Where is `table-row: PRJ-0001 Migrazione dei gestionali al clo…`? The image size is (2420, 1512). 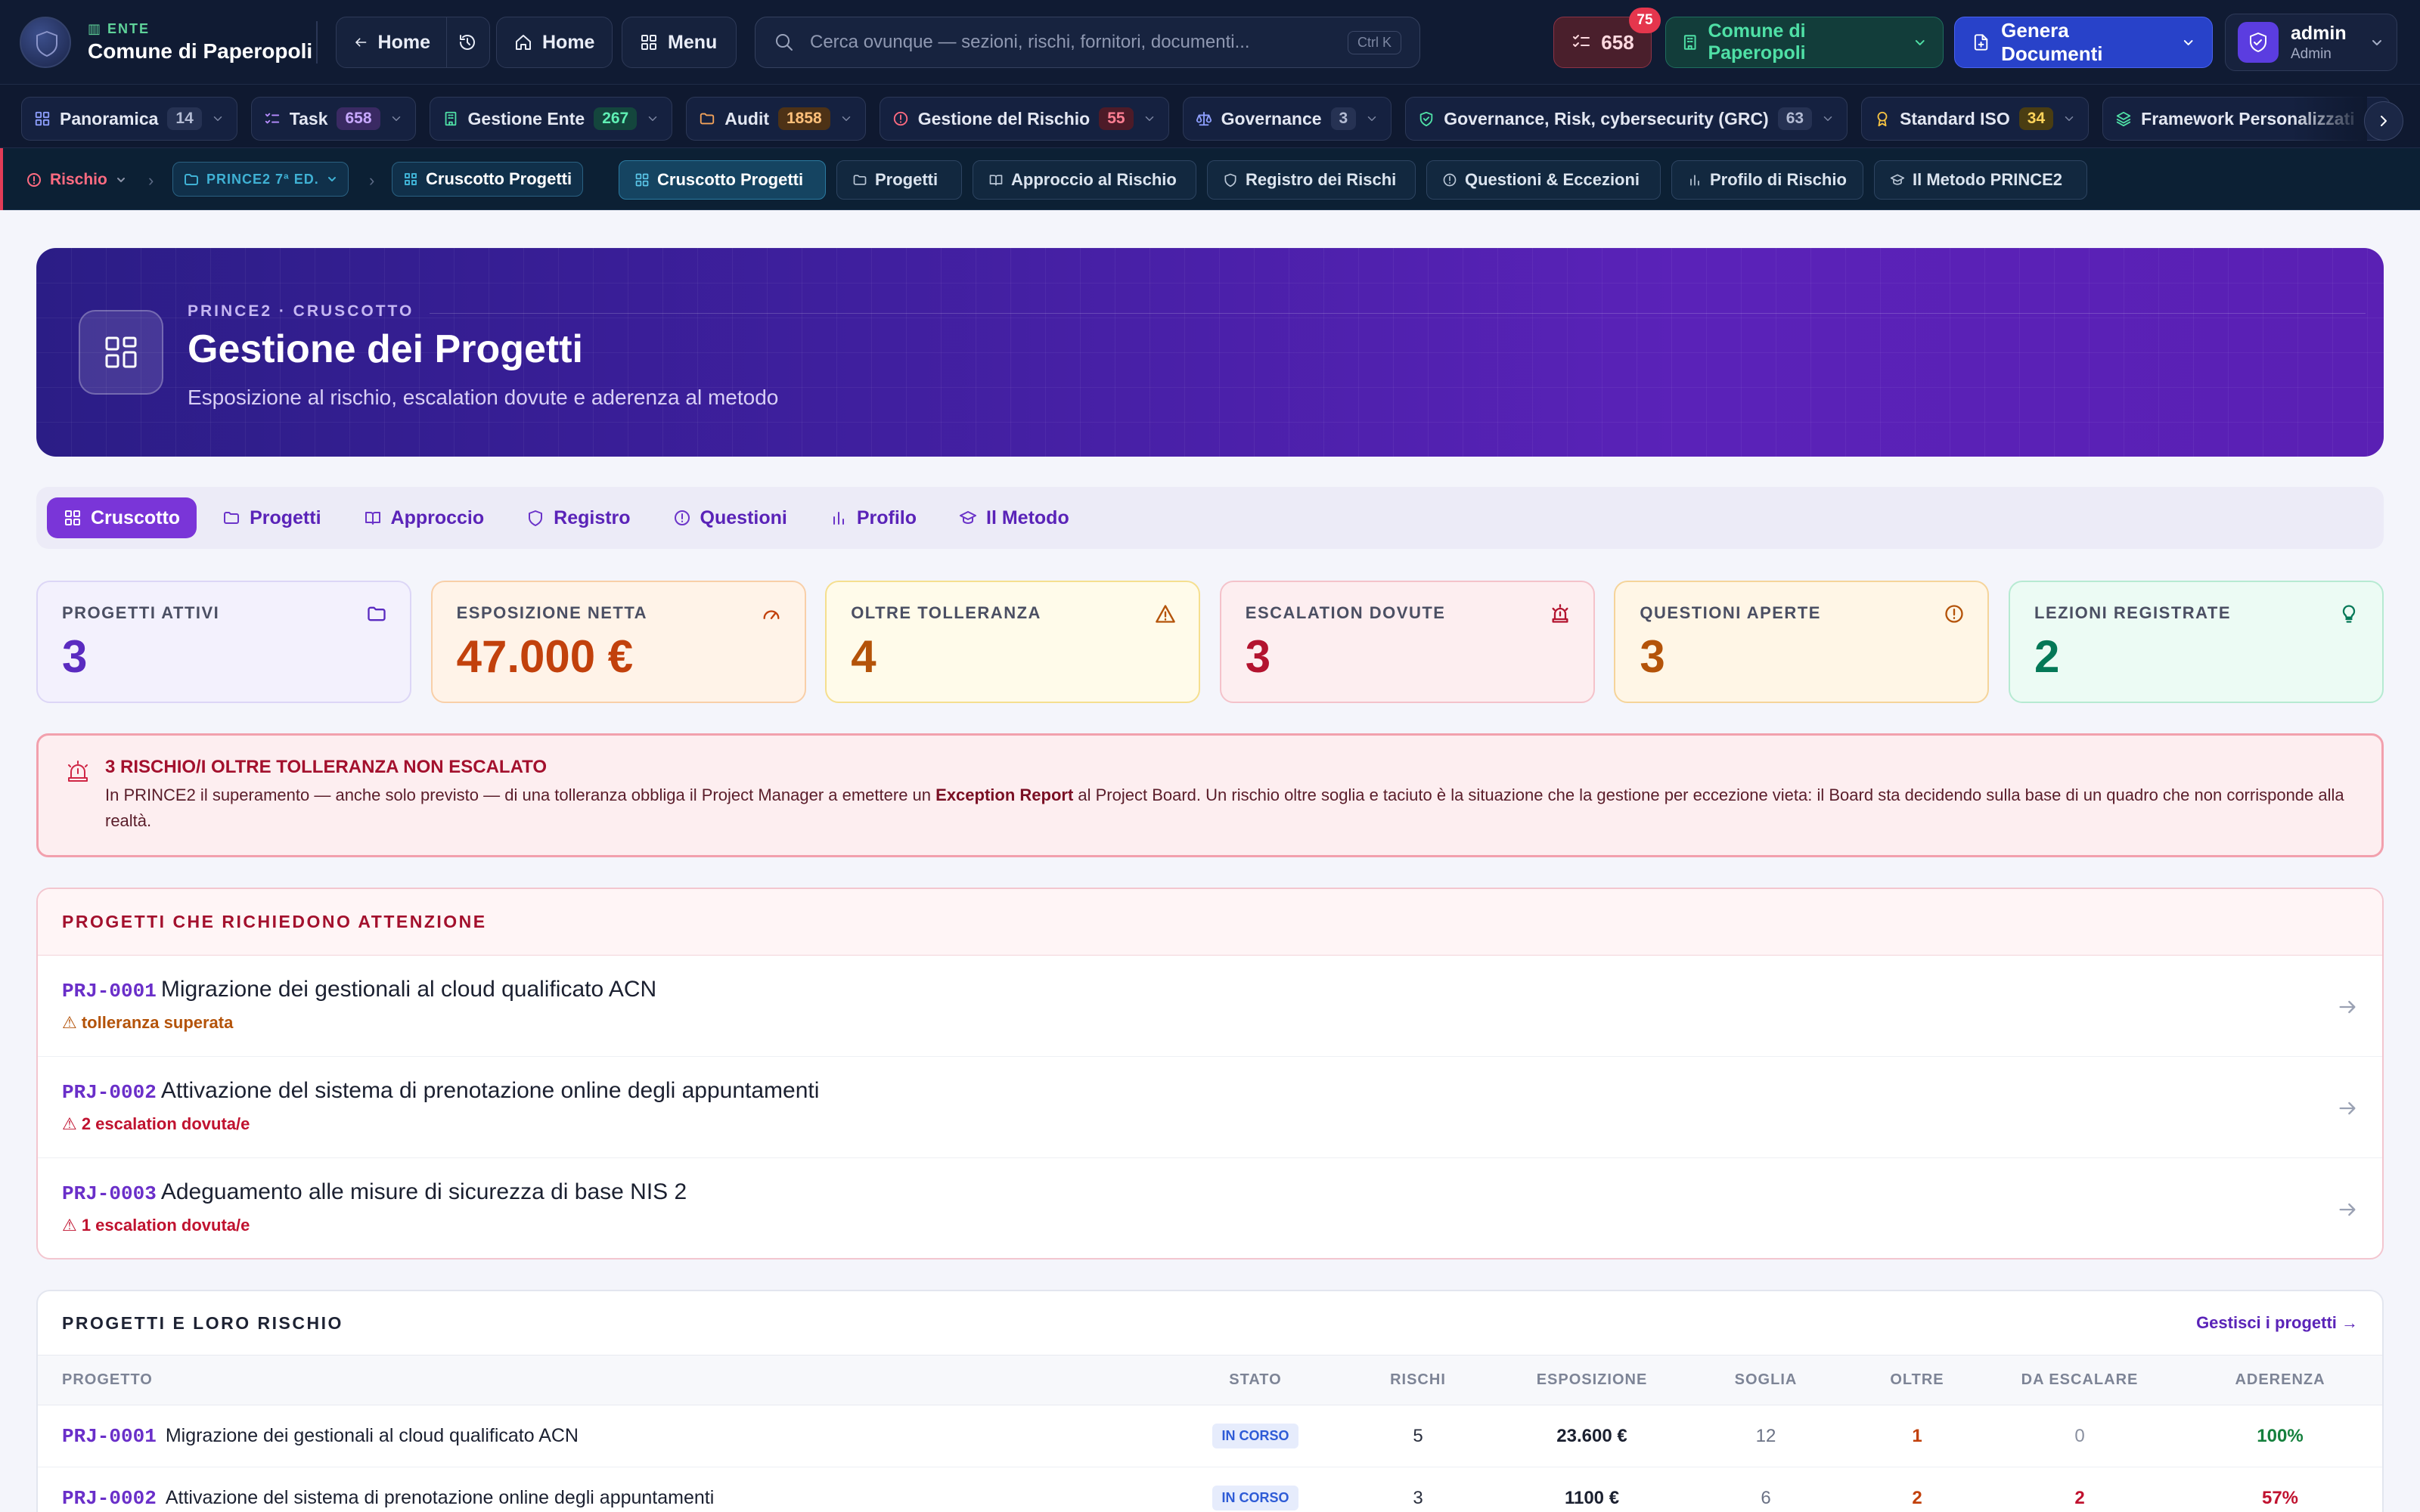
table-row: PRJ-0001 Migrazione dei gestionali al clo… is located at coordinates (1210, 1436).